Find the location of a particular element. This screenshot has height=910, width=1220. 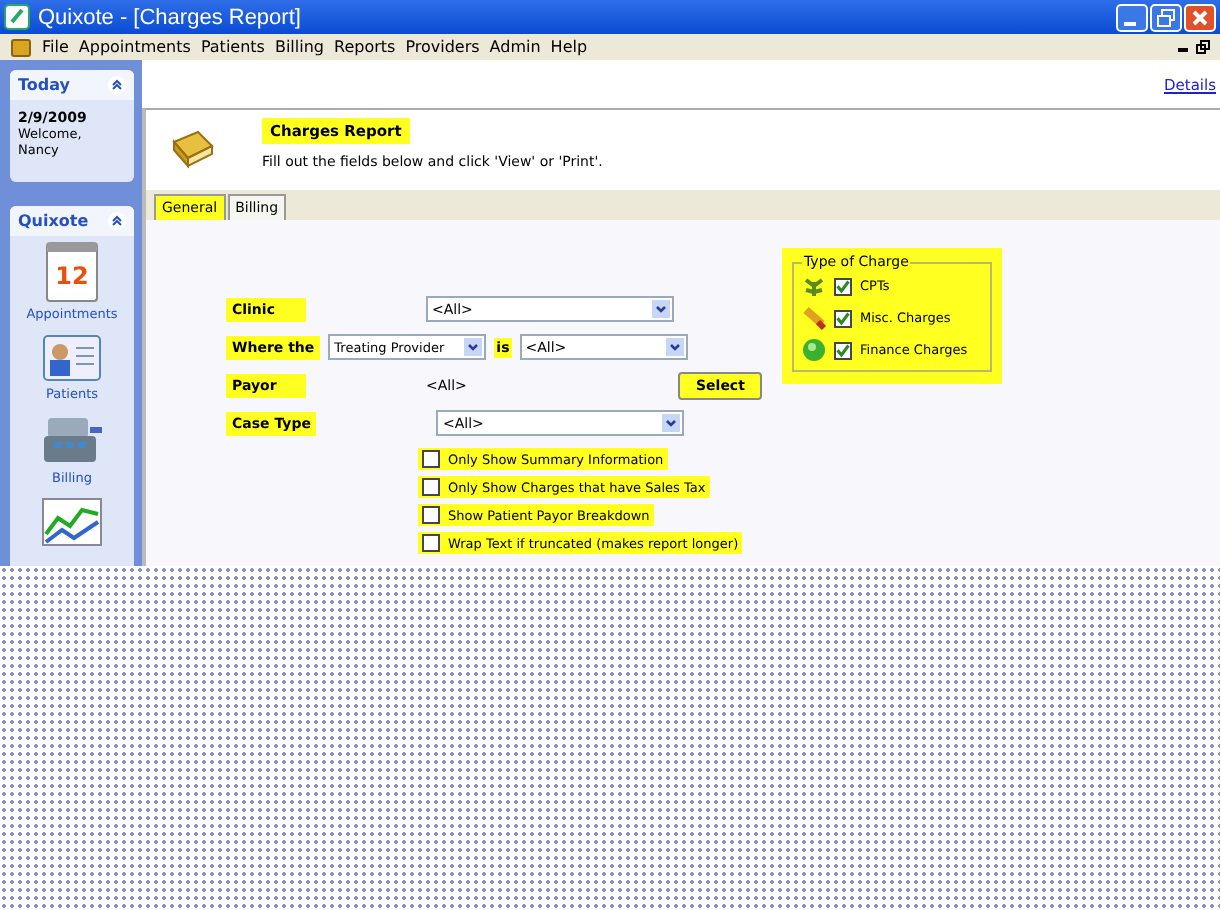

minimize-icon is located at coordinates (1132, 17).